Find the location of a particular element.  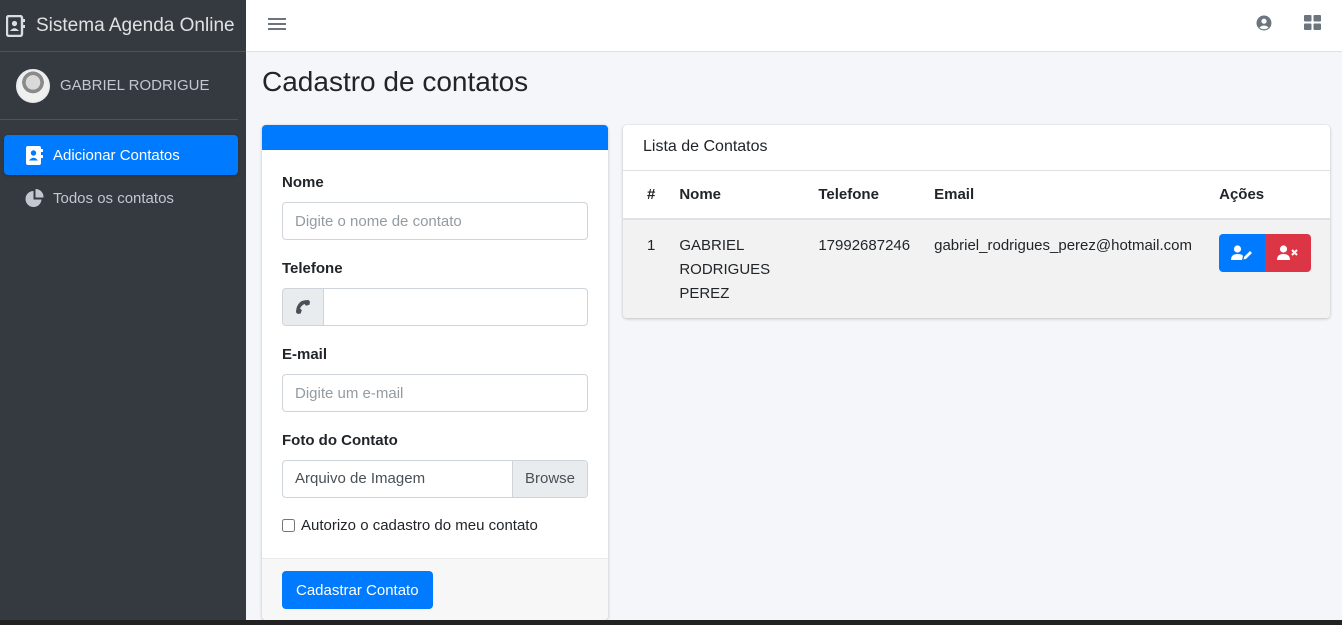

row-phone: 17992687246 is located at coordinates (864, 268).